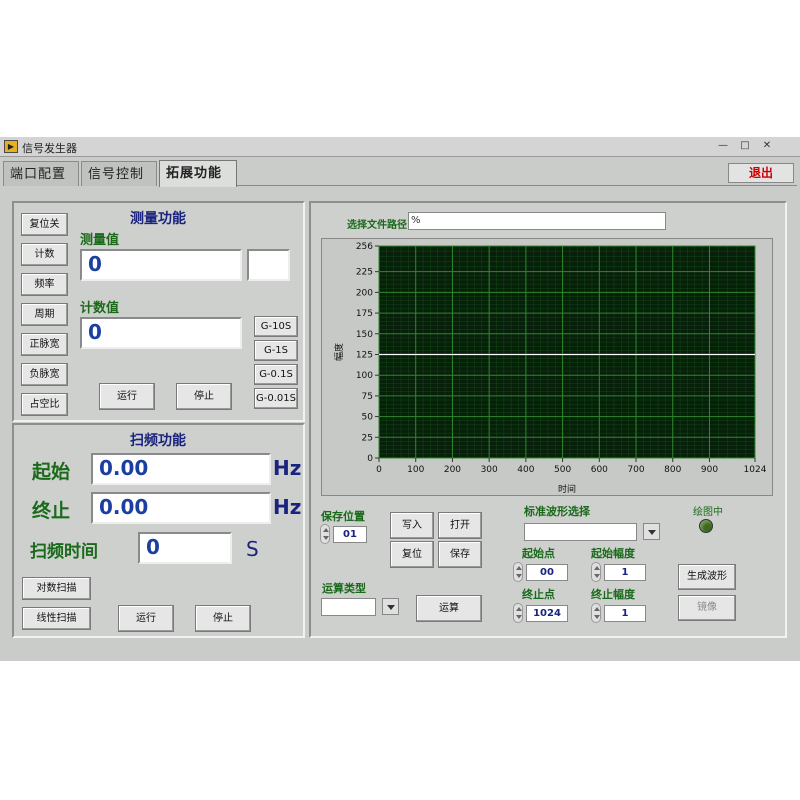  Describe the element at coordinates (339, 352) in the screenshot. I see `y-axis-label: 幅度` at that location.